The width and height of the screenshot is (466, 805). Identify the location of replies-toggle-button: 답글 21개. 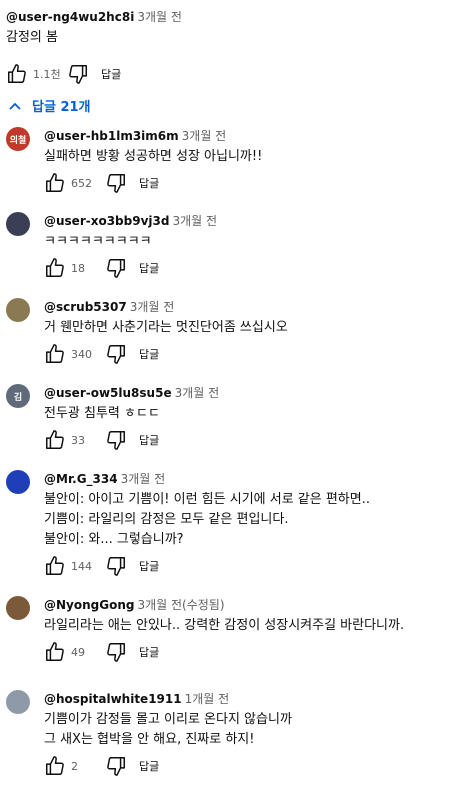
(49, 105).